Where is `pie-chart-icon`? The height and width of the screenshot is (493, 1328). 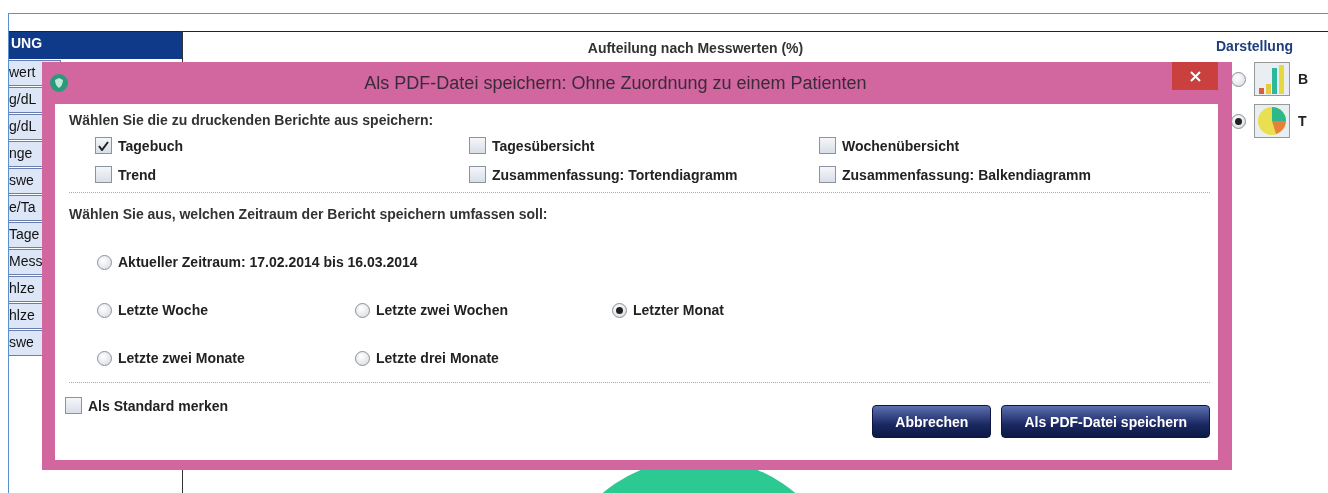
pie-chart-icon is located at coordinates (1272, 121).